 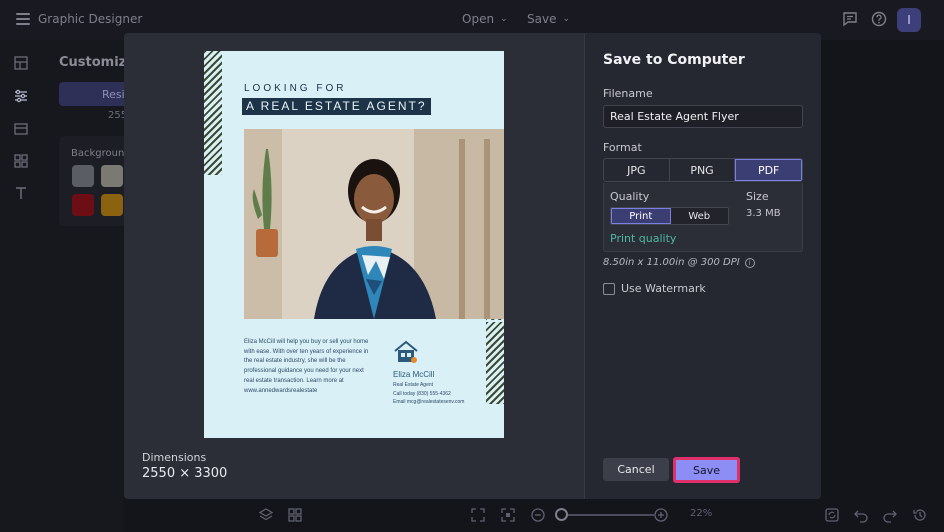 I want to click on zoom-slider-handle, so click(x=561, y=514).